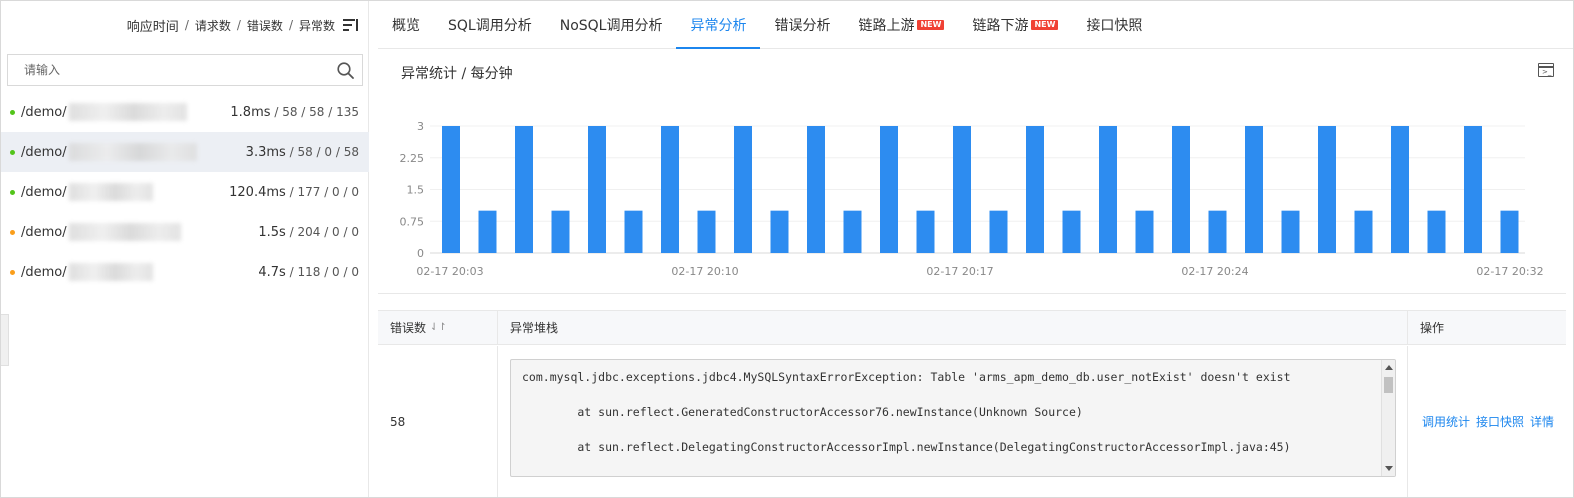  What do you see at coordinates (412, 158) in the screenshot?
I see `y-tick-label: 2.25` at bounding box center [412, 158].